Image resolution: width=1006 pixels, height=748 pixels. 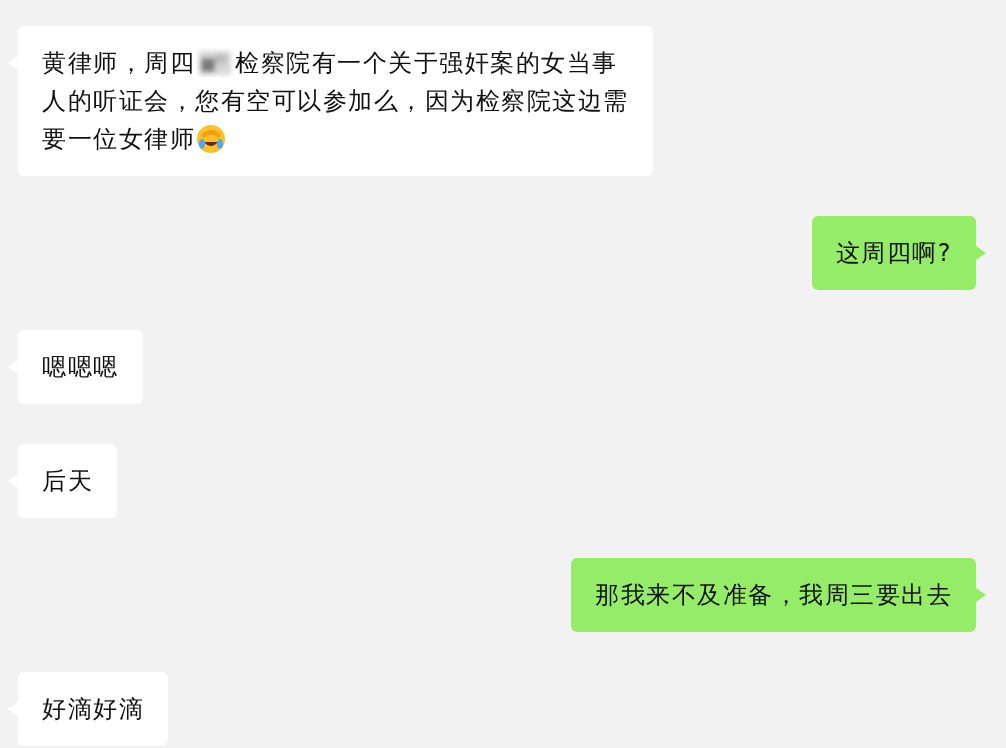 I want to click on message-text: 好滴好滴, so click(x=93, y=709).